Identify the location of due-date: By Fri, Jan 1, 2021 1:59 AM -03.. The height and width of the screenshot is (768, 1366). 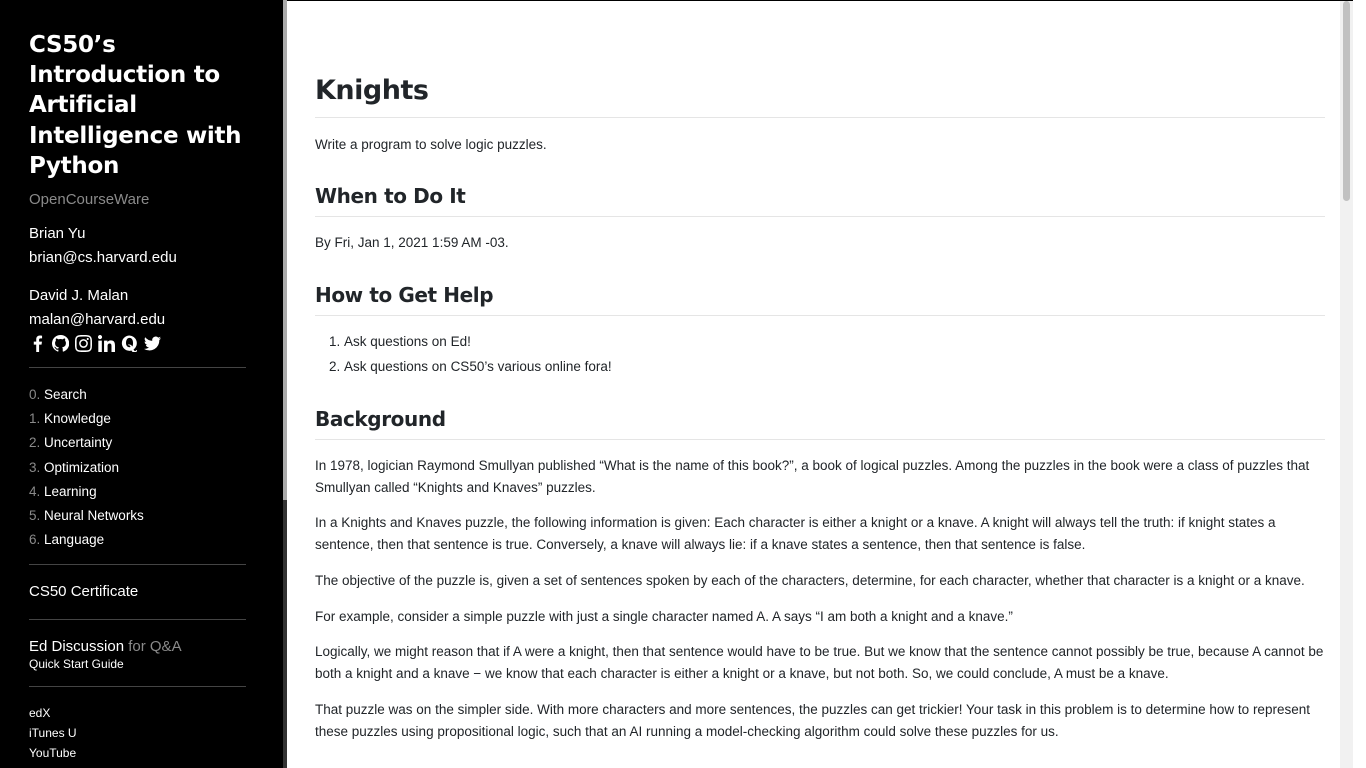
(412, 242).